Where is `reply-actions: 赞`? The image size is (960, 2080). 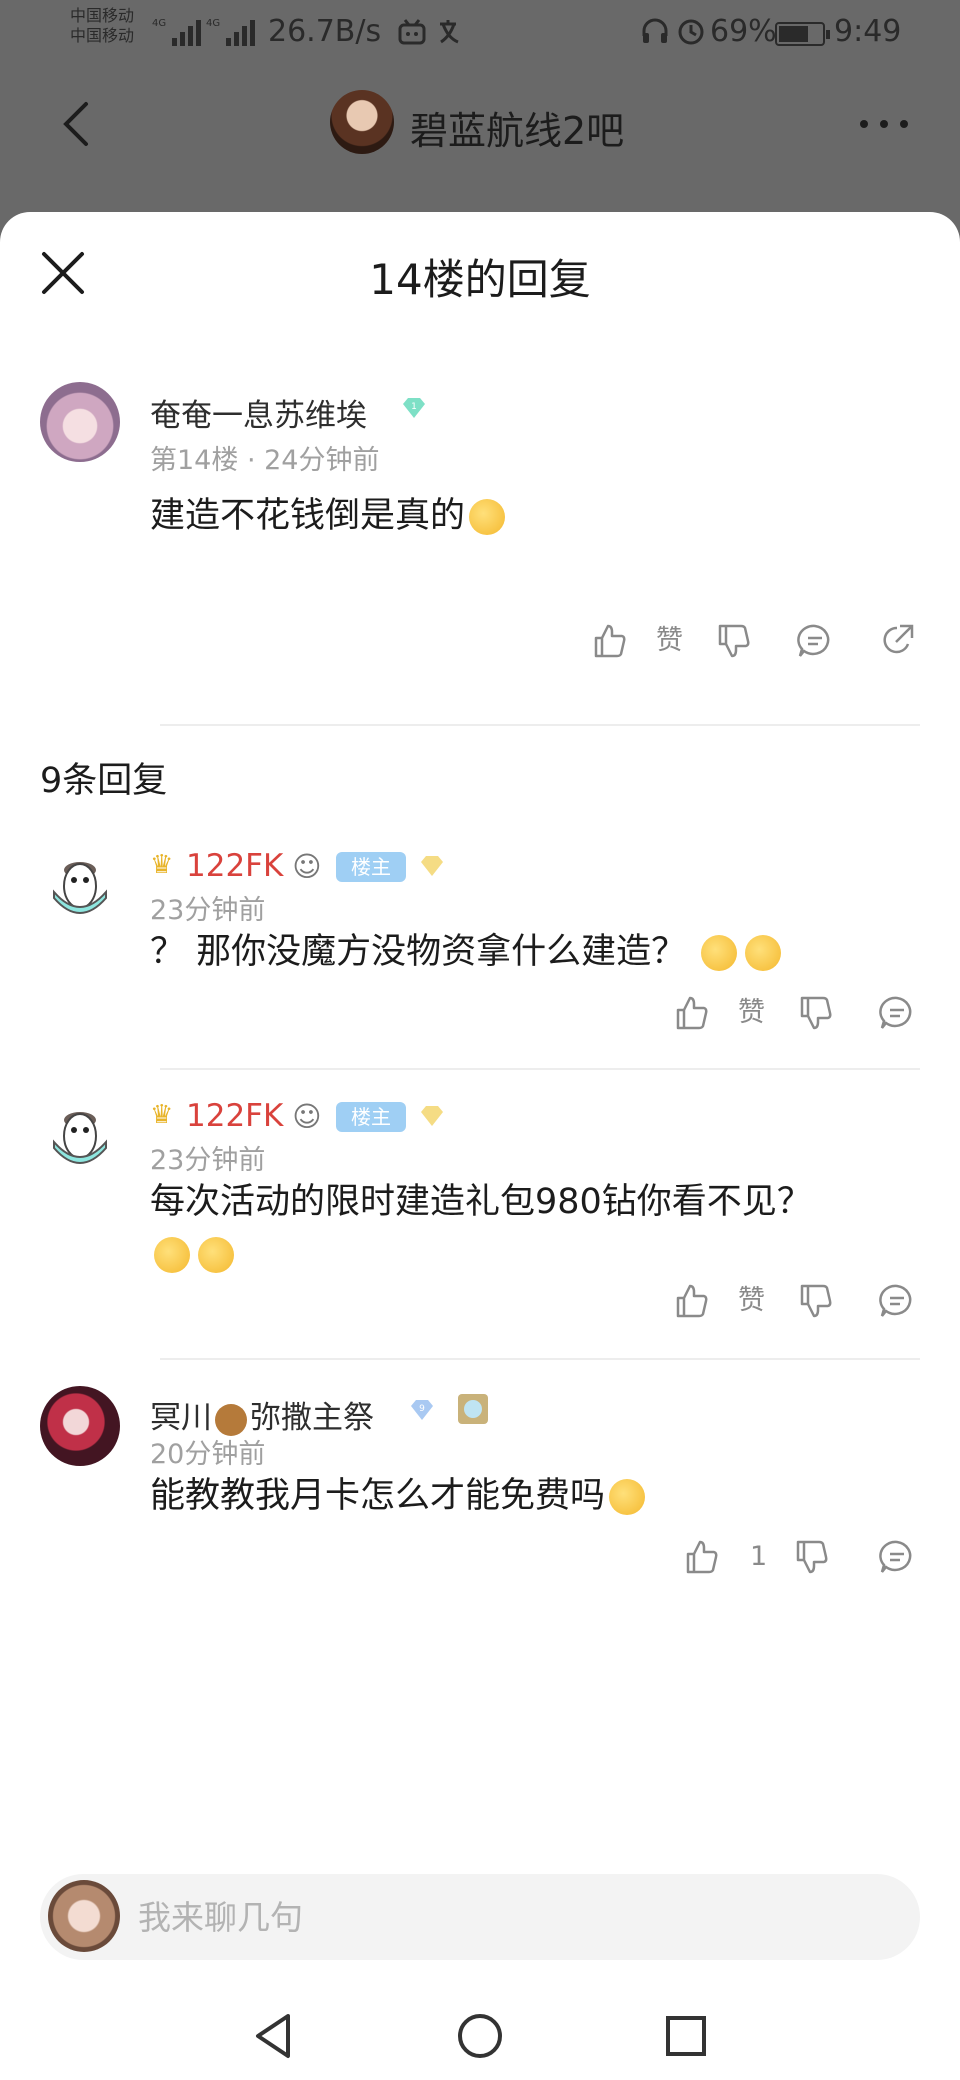
reply-actions: 赞 is located at coordinates (796, 1301).